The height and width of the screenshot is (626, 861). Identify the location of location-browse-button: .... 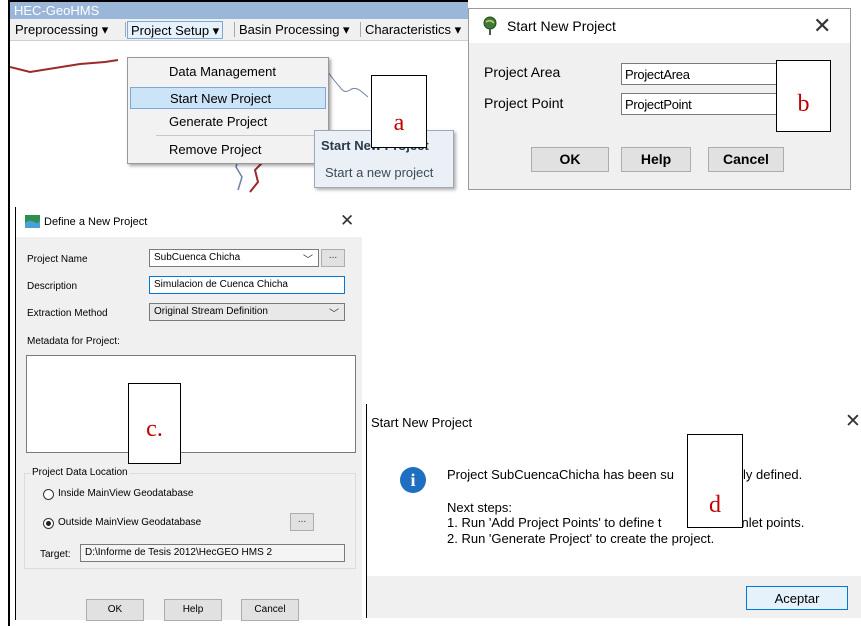
(302, 522).